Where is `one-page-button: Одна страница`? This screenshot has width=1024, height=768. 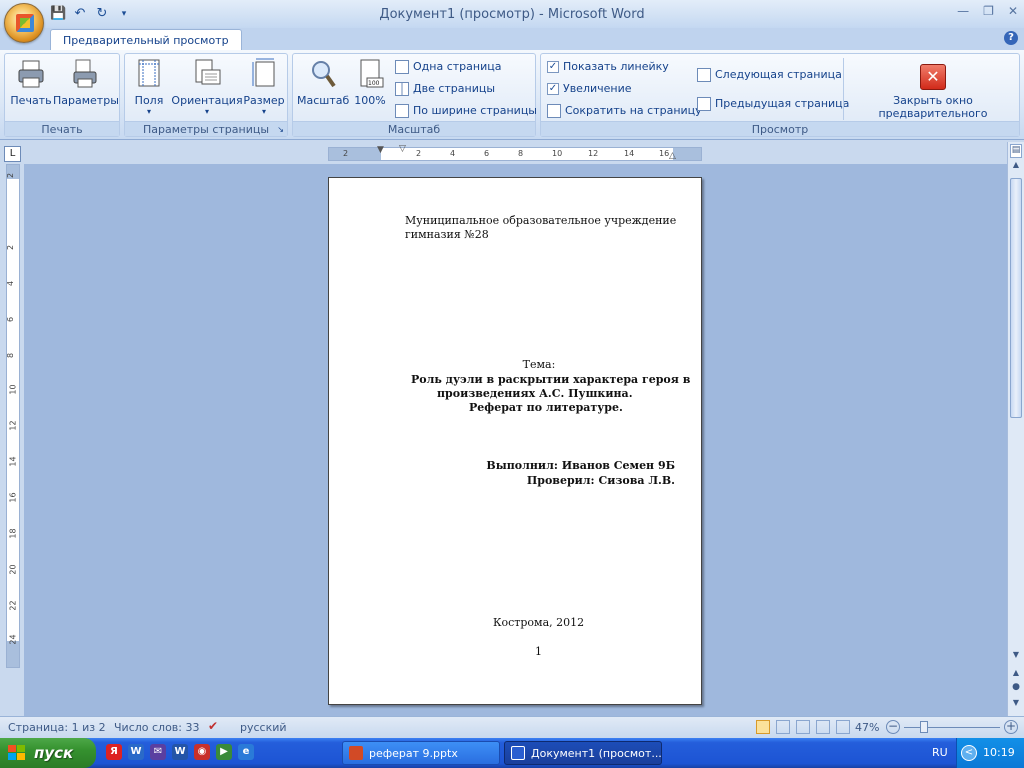 one-page-button: Одна страница is located at coordinates (448, 67).